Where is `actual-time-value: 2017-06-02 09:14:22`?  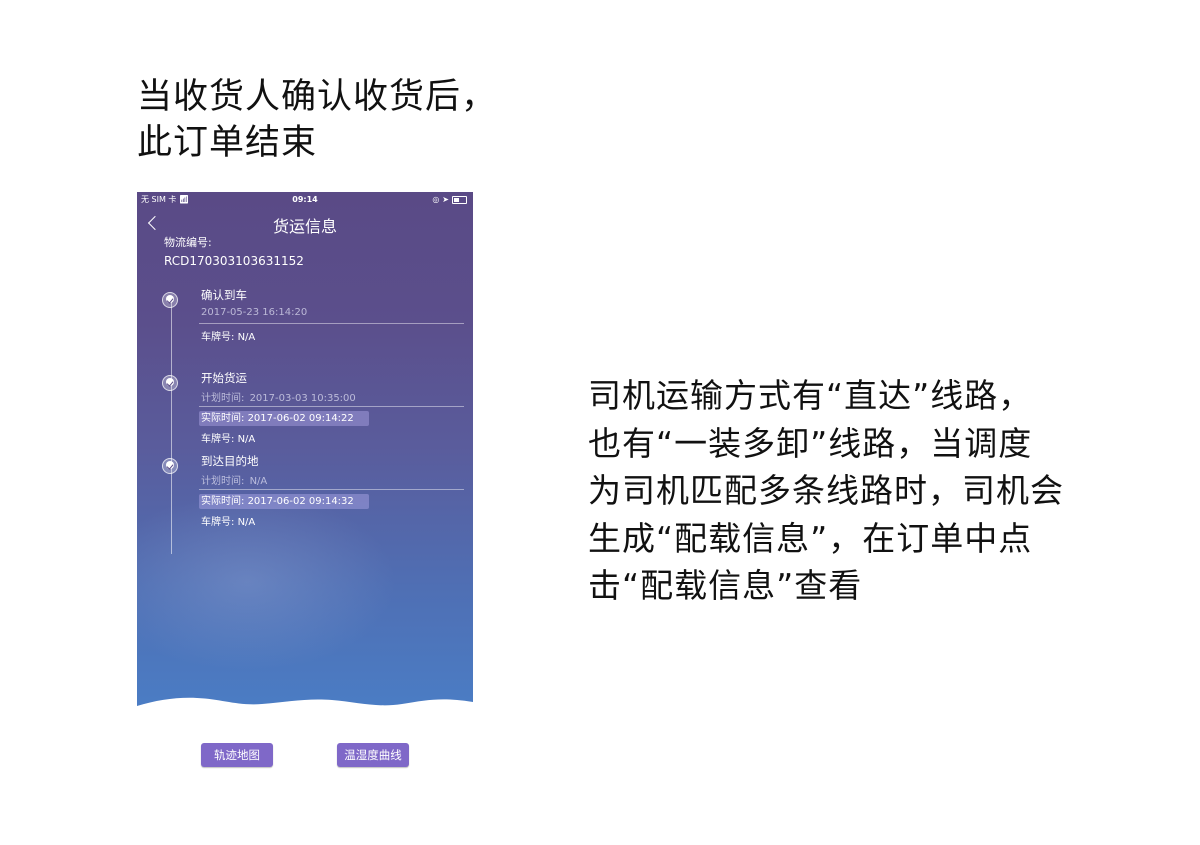
actual-time-value: 2017-06-02 09:14:22 is located at coordinates (300, 418).